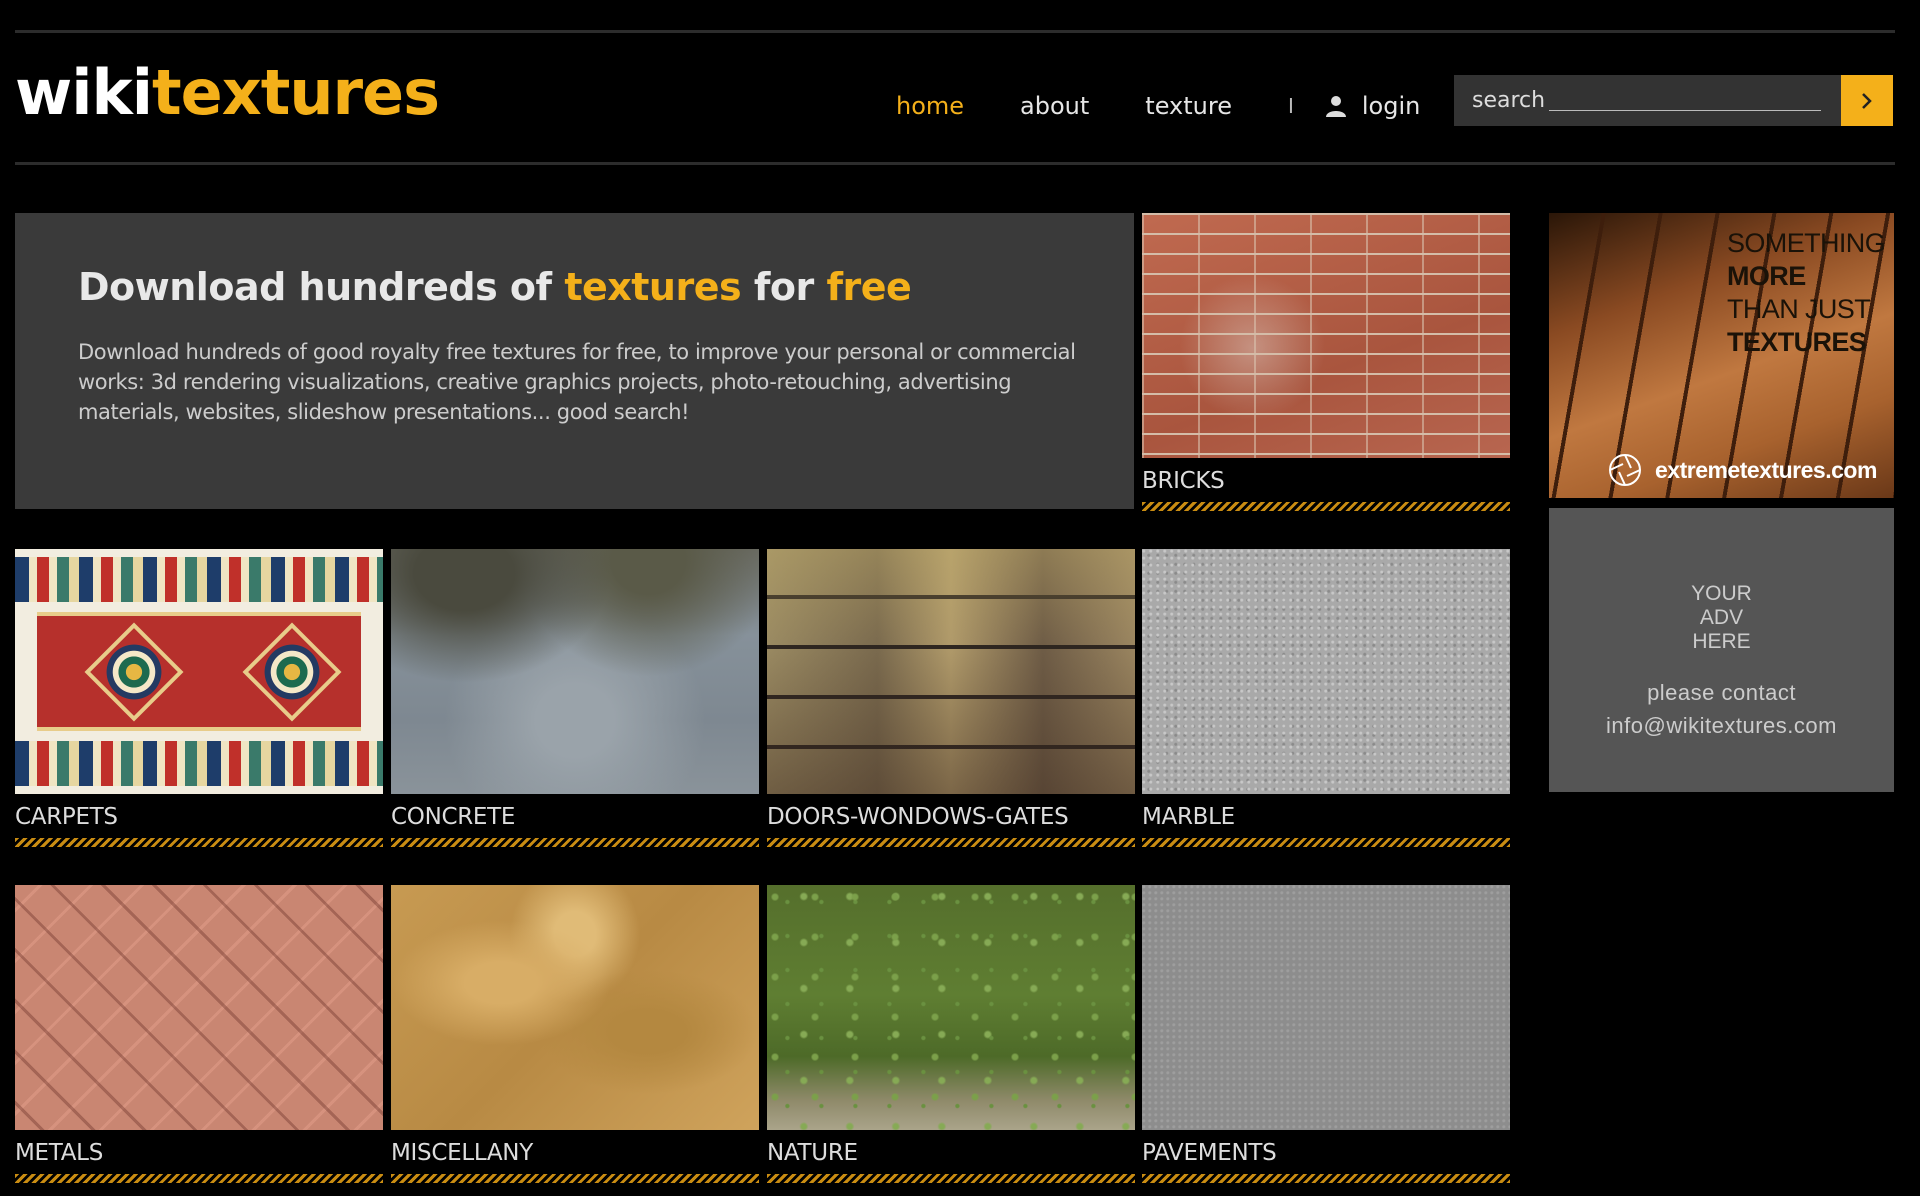 This screenshot has height=1196, width=1920. I want to click on hero-title: Download hundreds of textures for free, so click(606, 287).